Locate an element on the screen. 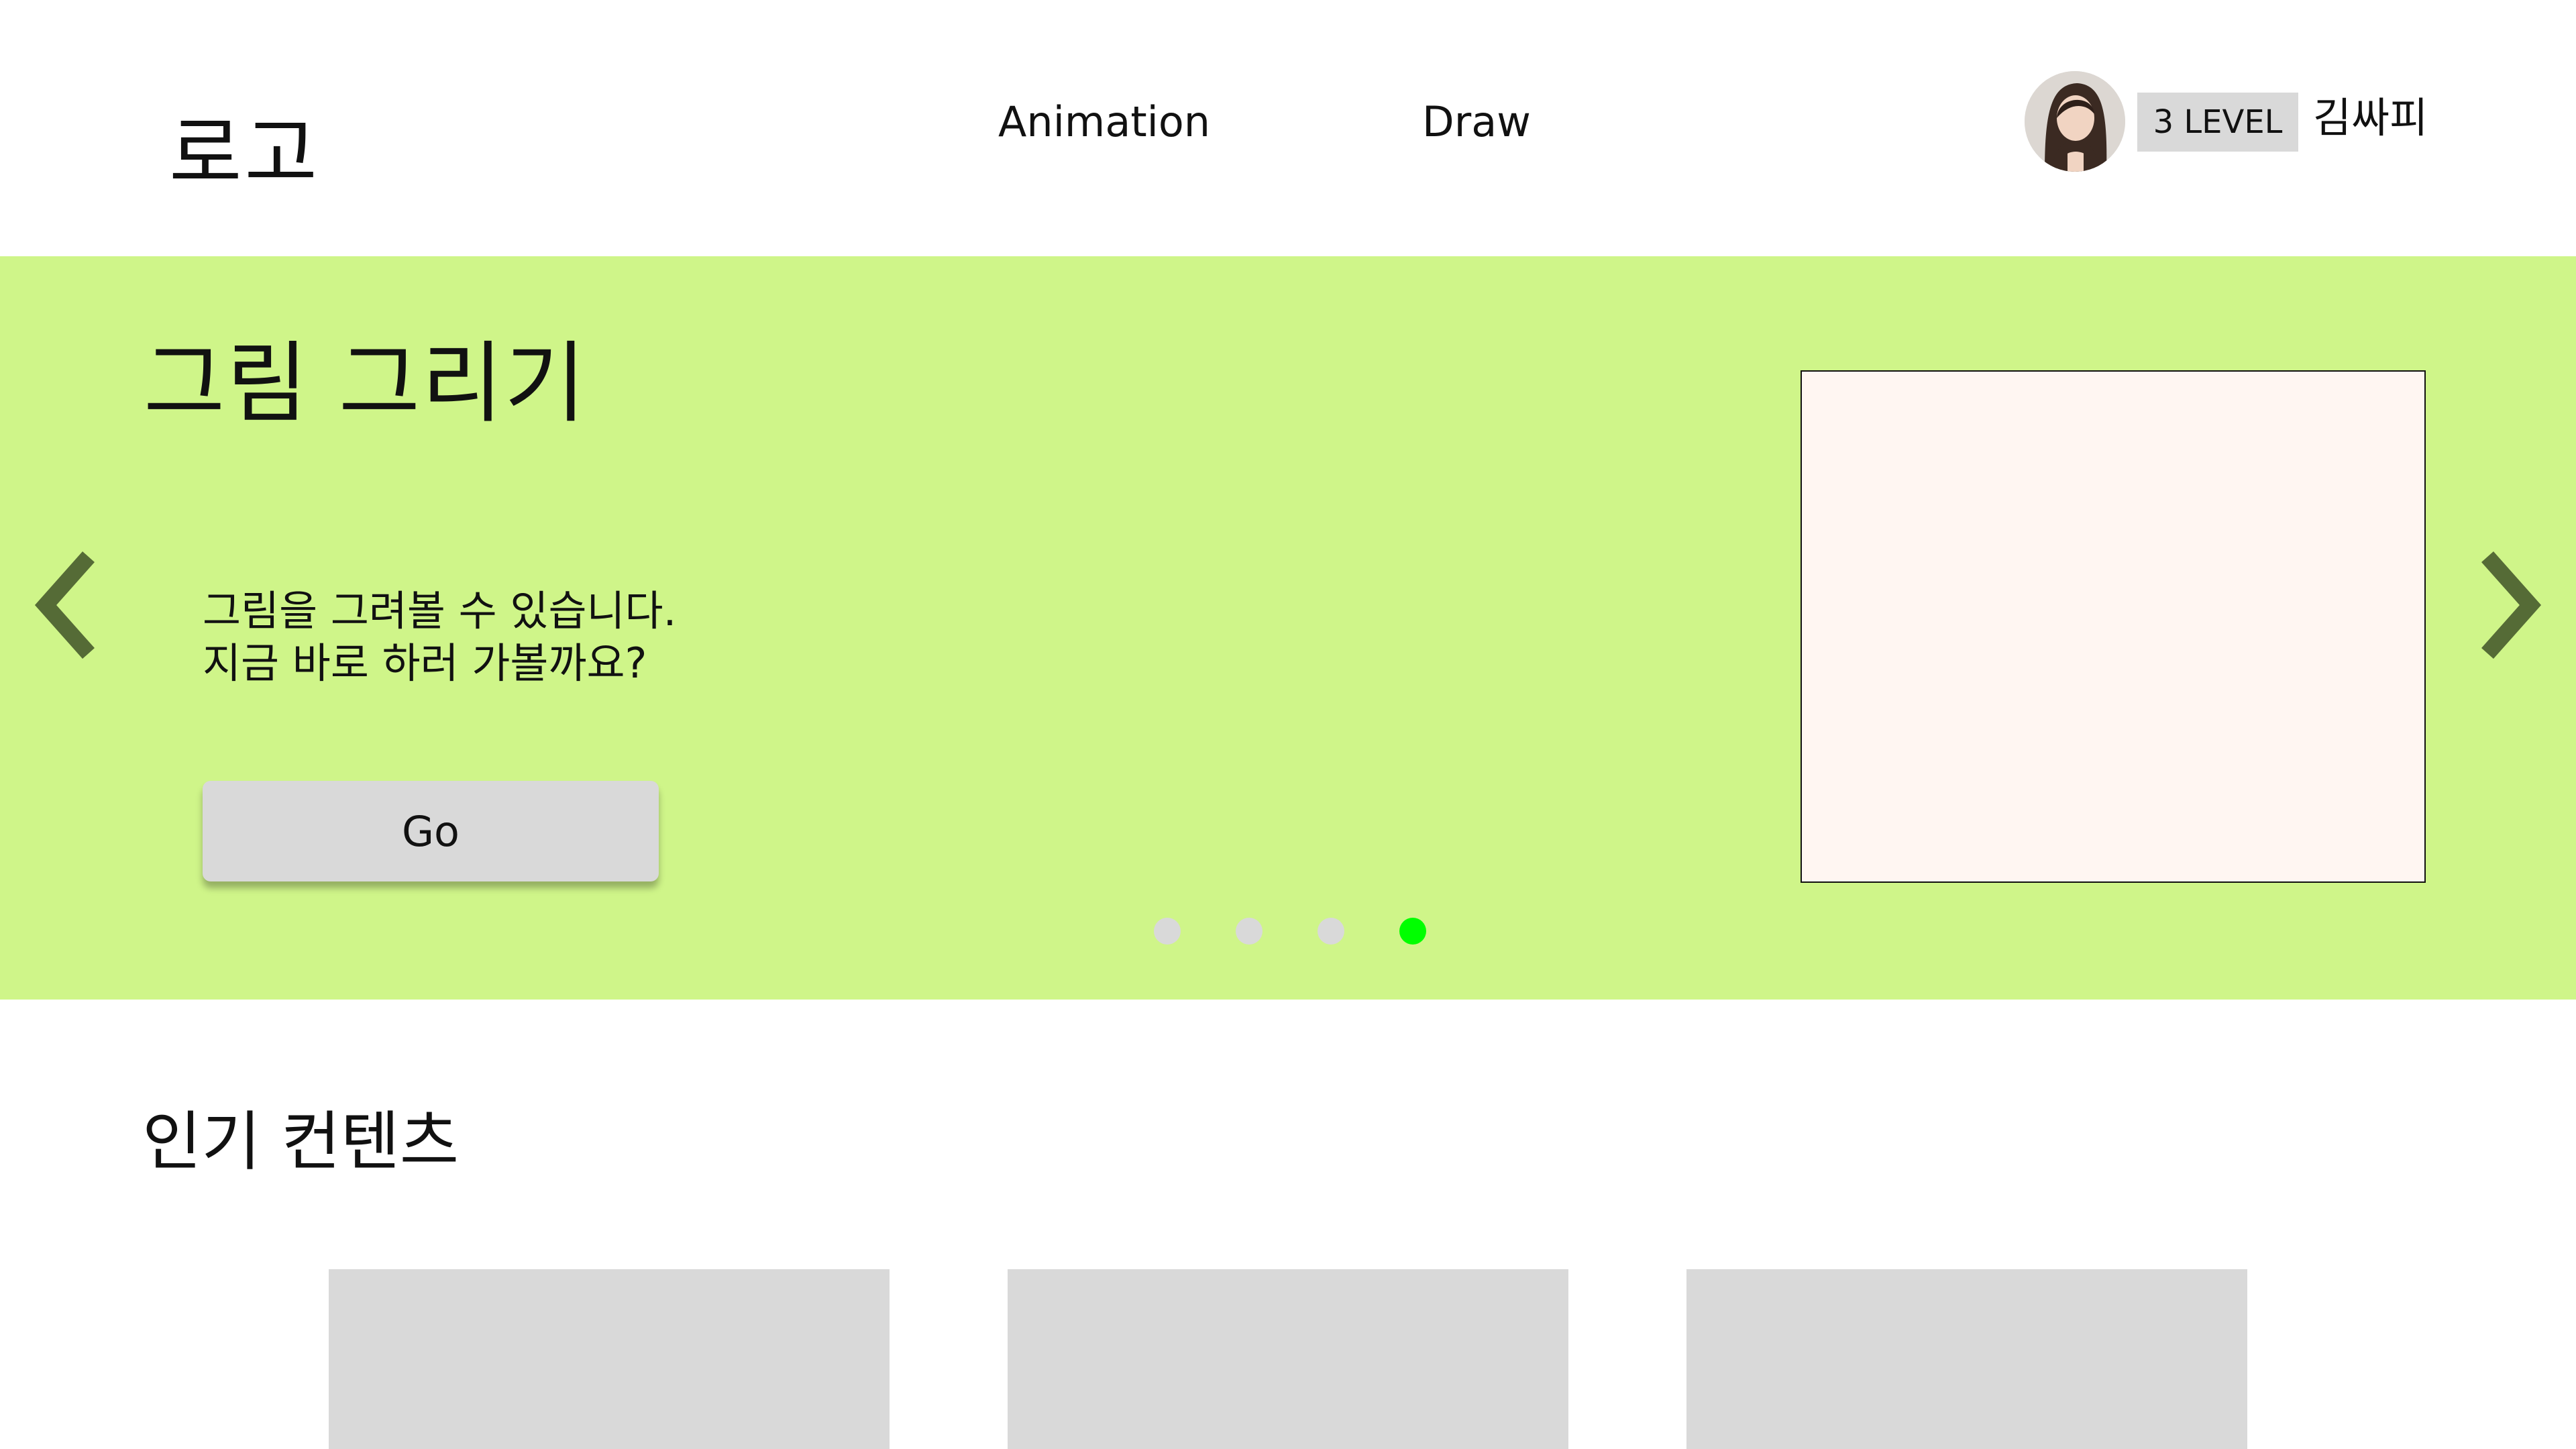  user-avatar is located at coordinates (2075, 121).